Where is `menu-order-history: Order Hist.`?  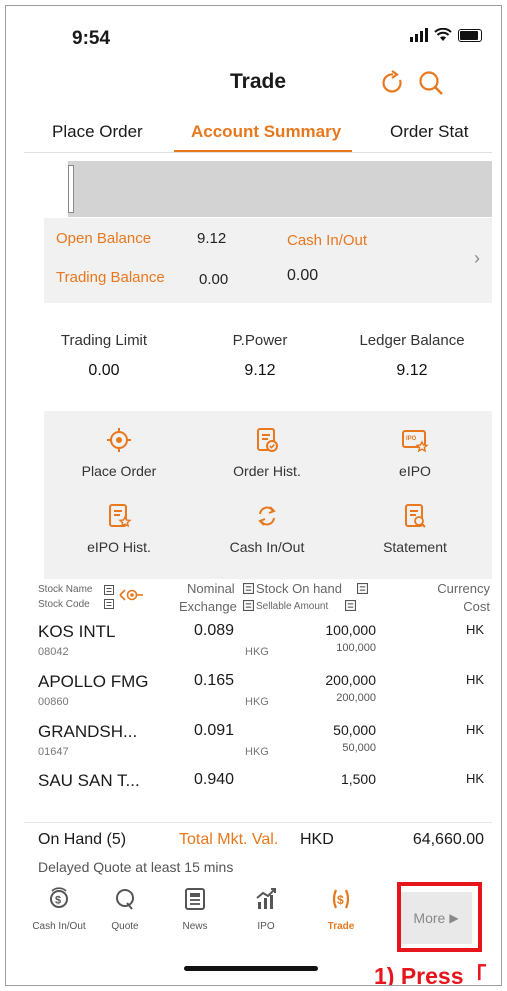 menu-order-history: Order Hist. is located at coordinates (267, 453).